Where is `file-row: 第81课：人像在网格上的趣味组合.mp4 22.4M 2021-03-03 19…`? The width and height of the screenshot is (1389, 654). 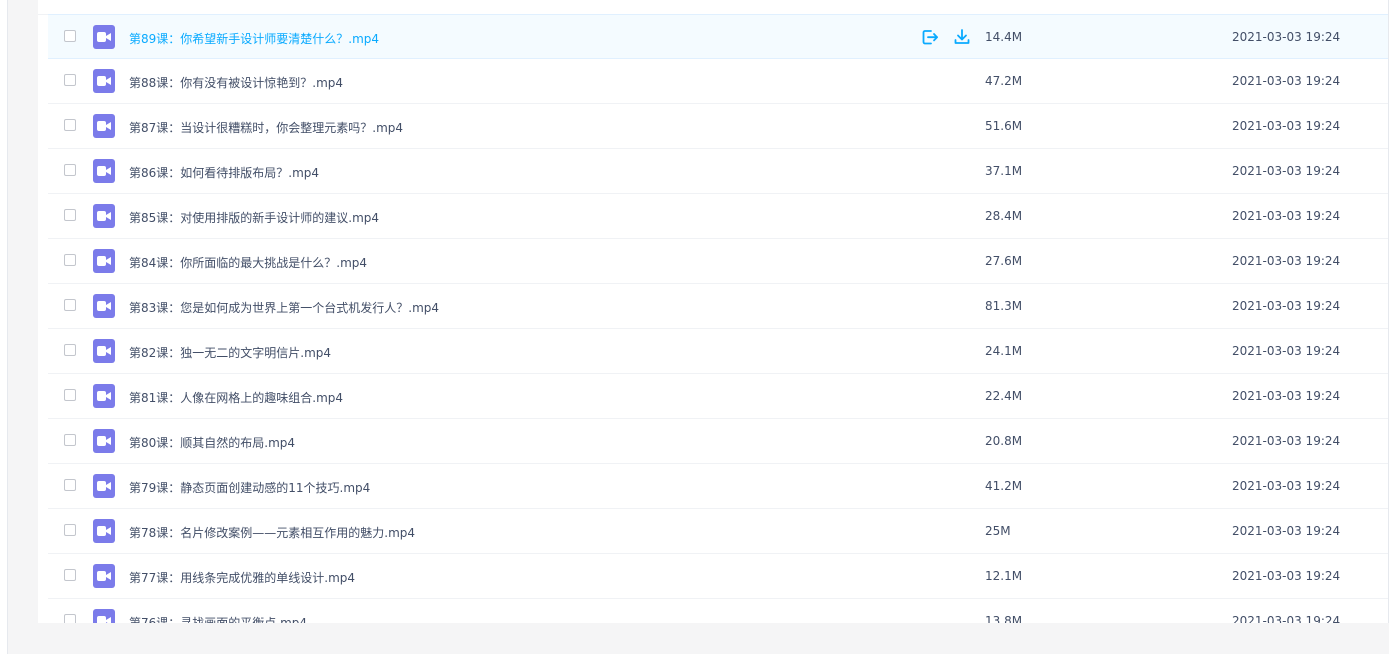 file-row: 第81课：人像在网格上的趣味组合.mp4 22.4M 2021-03-03 19… is located at coordinates (718, 396).